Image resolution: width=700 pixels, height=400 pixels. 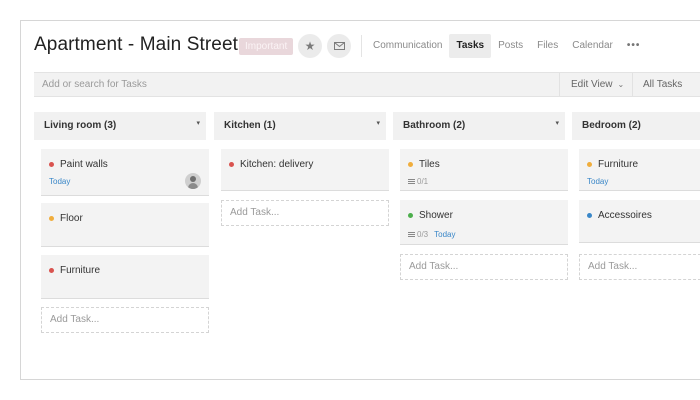 I want to click on task-meta-row: 0/1, so click(x=421, y=181).